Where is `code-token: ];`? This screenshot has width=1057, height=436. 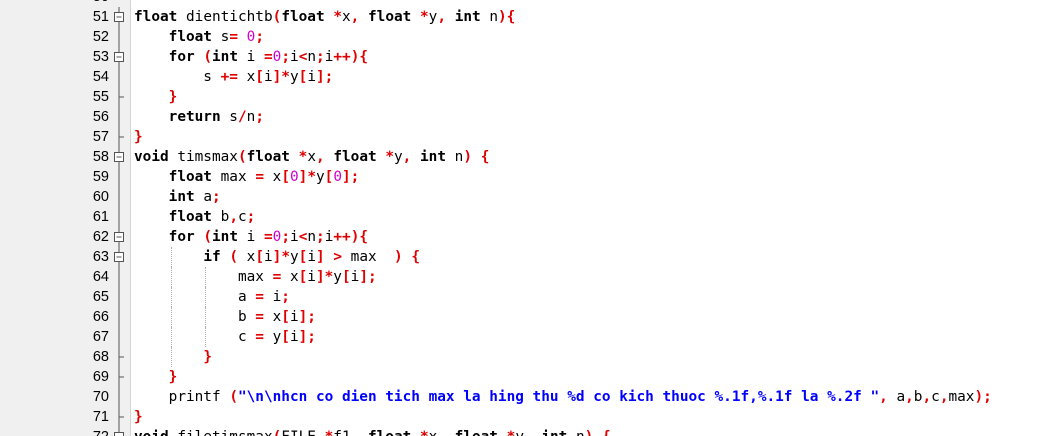
code-token: ]; is located at coordinates (324, 77).